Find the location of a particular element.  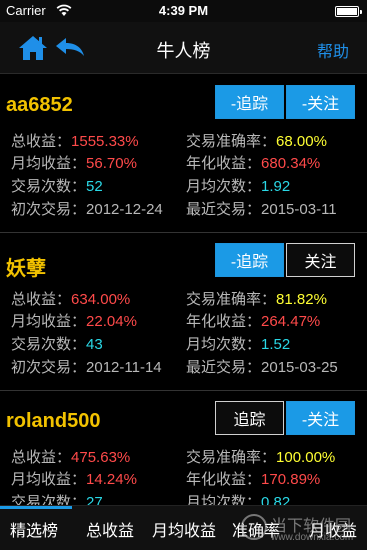

monthly-trade-count: 月均次数：1.52 is located at coordinates (238, 344).